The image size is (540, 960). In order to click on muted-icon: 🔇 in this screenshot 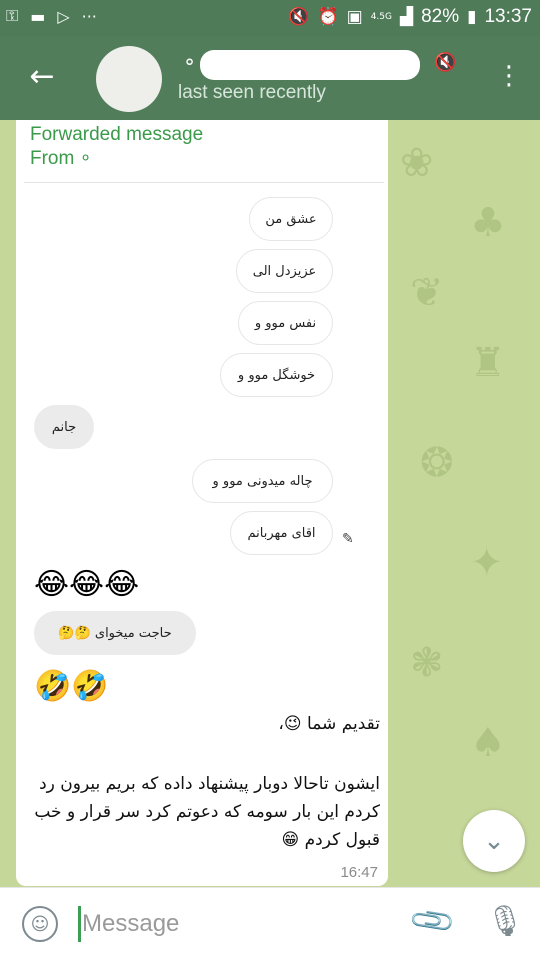, I will do `click(445, 62)`.